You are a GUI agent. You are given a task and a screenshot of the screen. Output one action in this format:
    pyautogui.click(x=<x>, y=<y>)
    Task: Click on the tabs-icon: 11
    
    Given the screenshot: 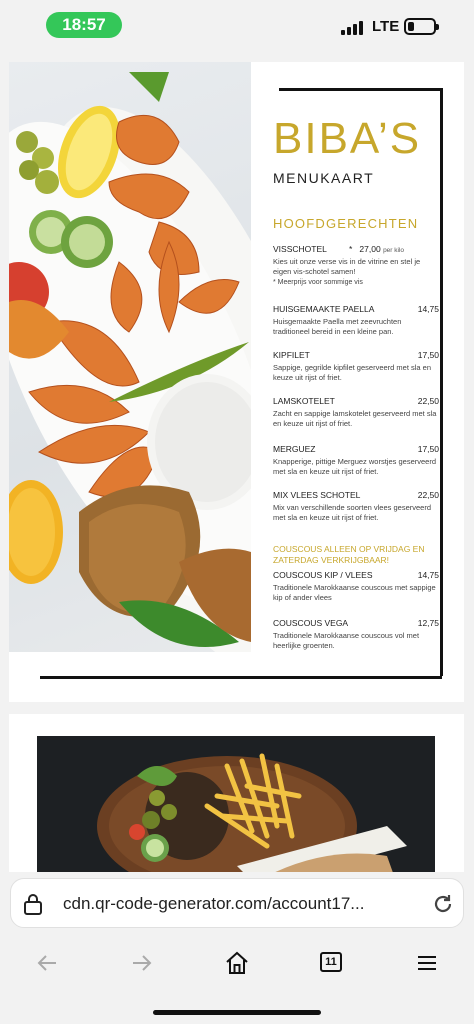 What is the action you would take?
    pyautogui.click(x=331, y=962)
    